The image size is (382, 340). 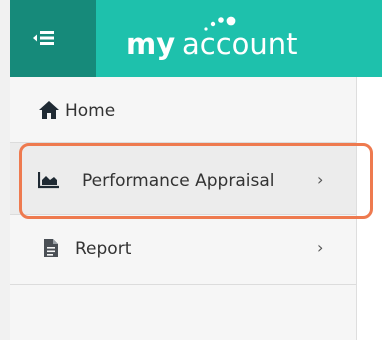 I want to click on area-chart-icon, so click(x=48, y=180).